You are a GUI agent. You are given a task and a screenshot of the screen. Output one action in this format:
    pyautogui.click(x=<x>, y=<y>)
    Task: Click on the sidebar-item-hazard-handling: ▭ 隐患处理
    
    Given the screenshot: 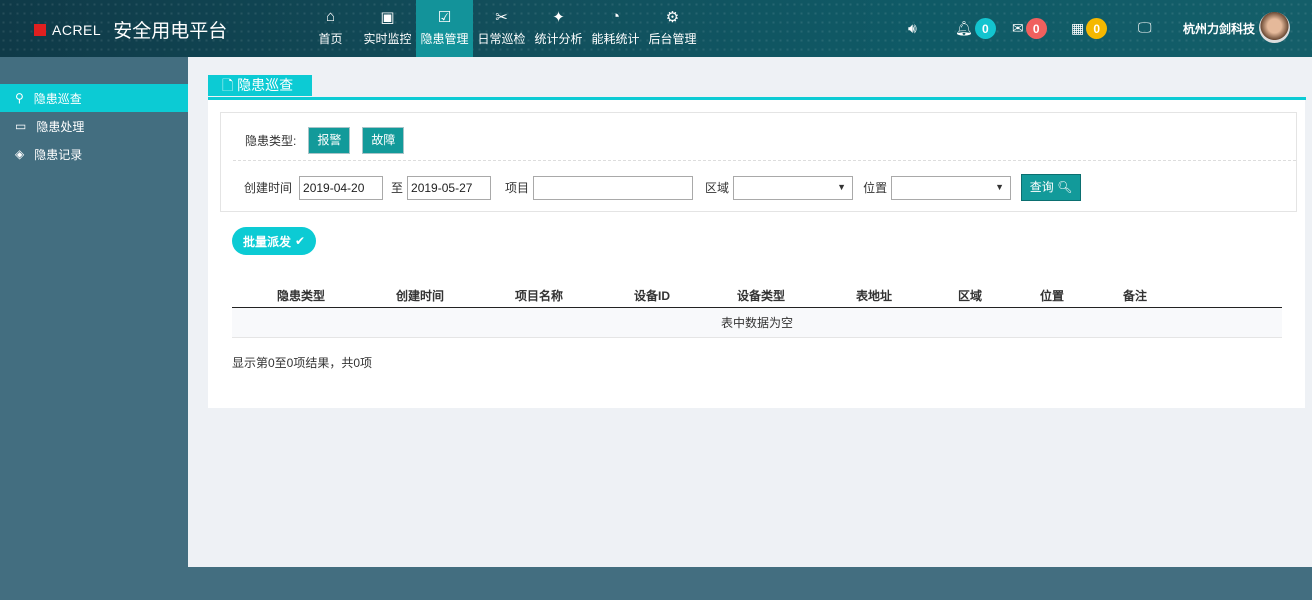 What is the action you would take?
    pyautogui.click(x=94, y=126)
    